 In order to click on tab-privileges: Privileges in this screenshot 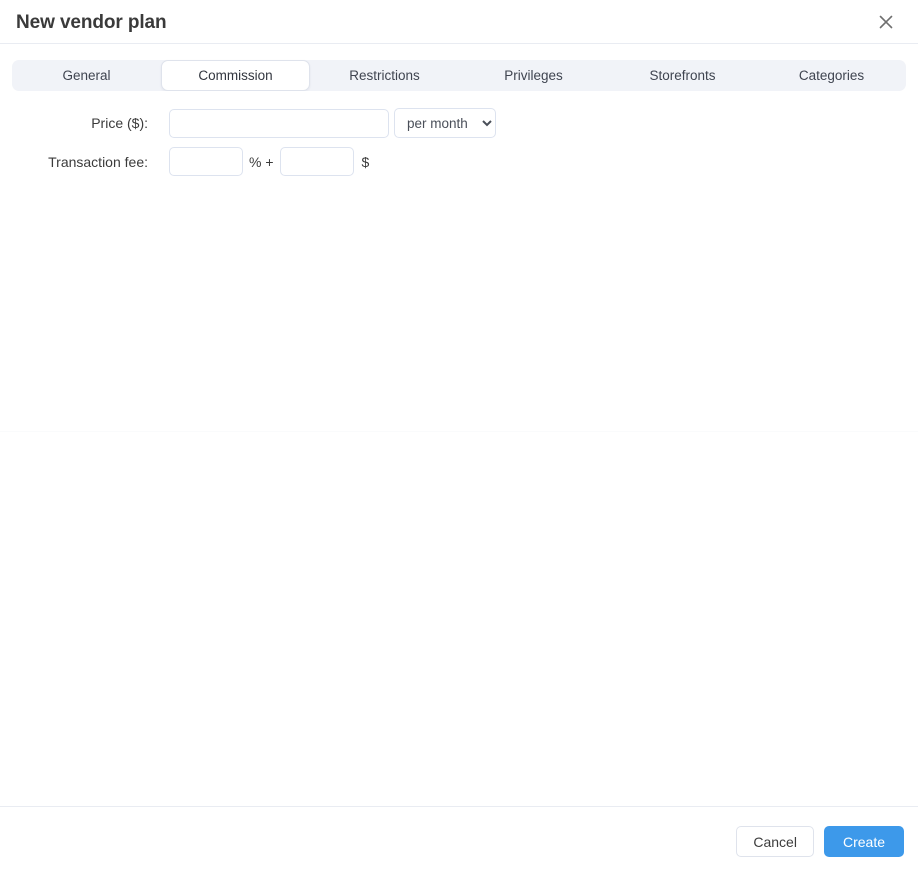, I will do `click(533, 75)`.